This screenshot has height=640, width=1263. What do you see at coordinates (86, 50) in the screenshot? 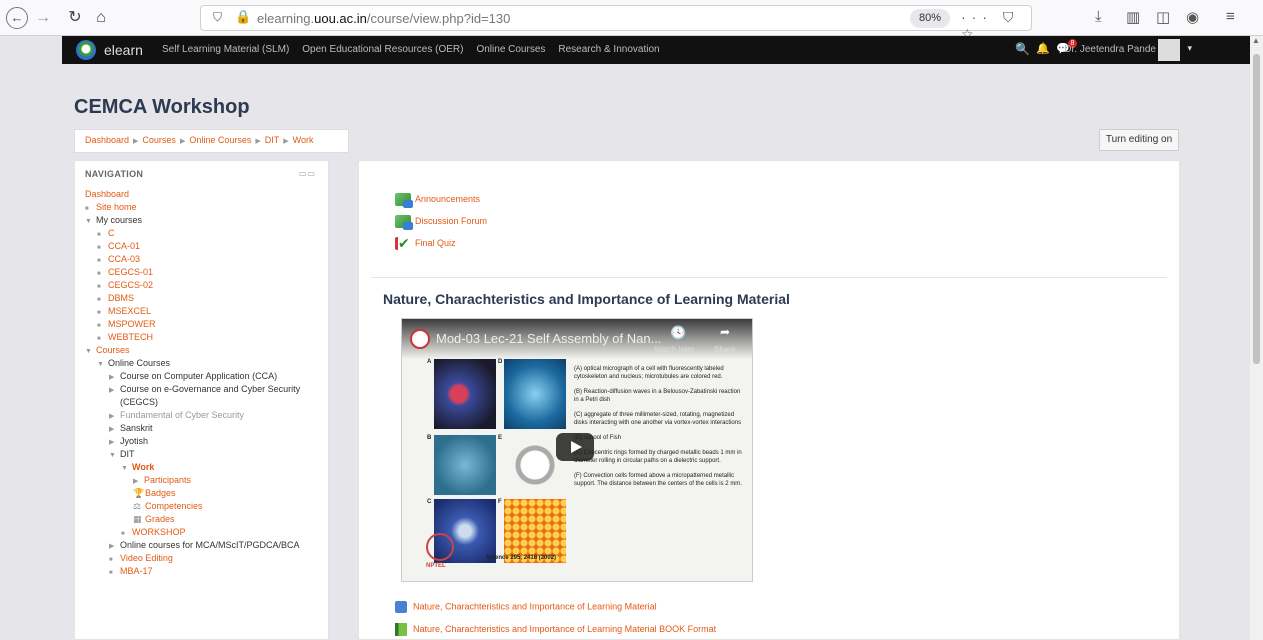
I see `elearn-logo-icon` at bounding box center [86, 50].